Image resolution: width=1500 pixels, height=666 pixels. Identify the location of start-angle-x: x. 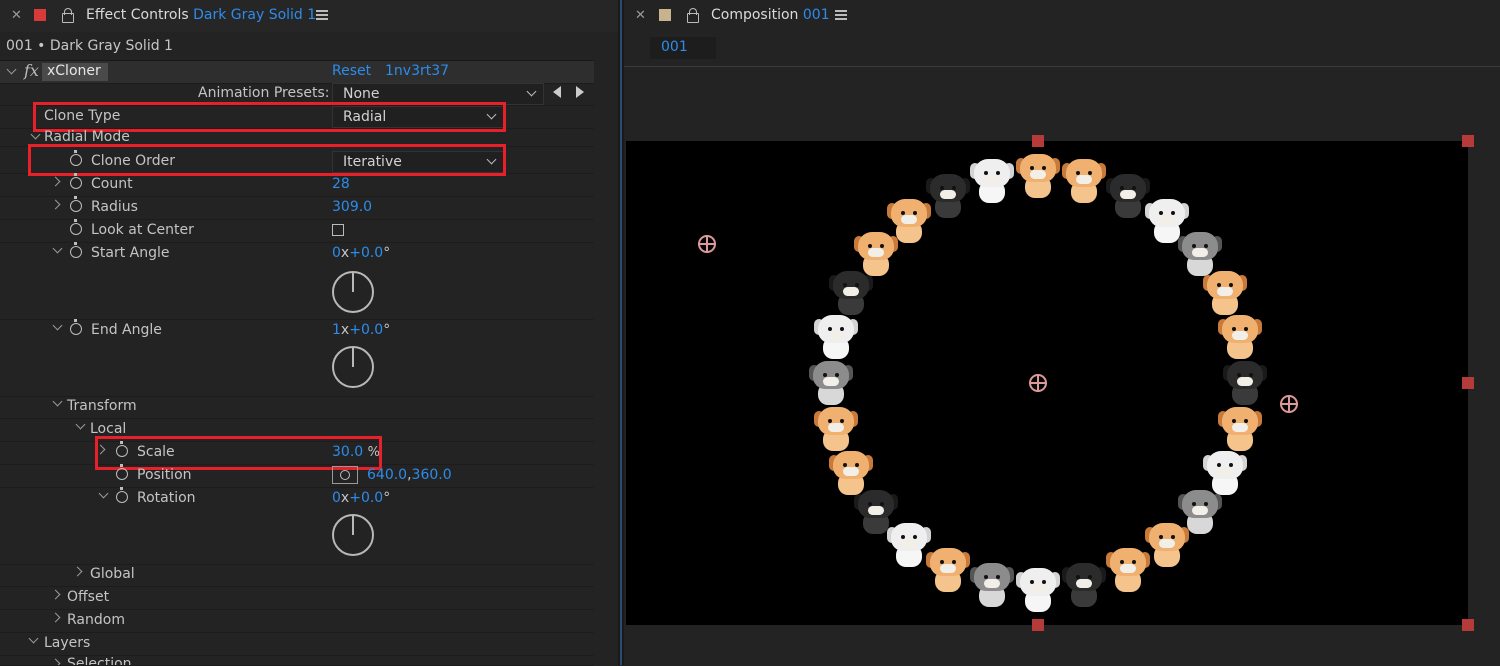
(345, 253).